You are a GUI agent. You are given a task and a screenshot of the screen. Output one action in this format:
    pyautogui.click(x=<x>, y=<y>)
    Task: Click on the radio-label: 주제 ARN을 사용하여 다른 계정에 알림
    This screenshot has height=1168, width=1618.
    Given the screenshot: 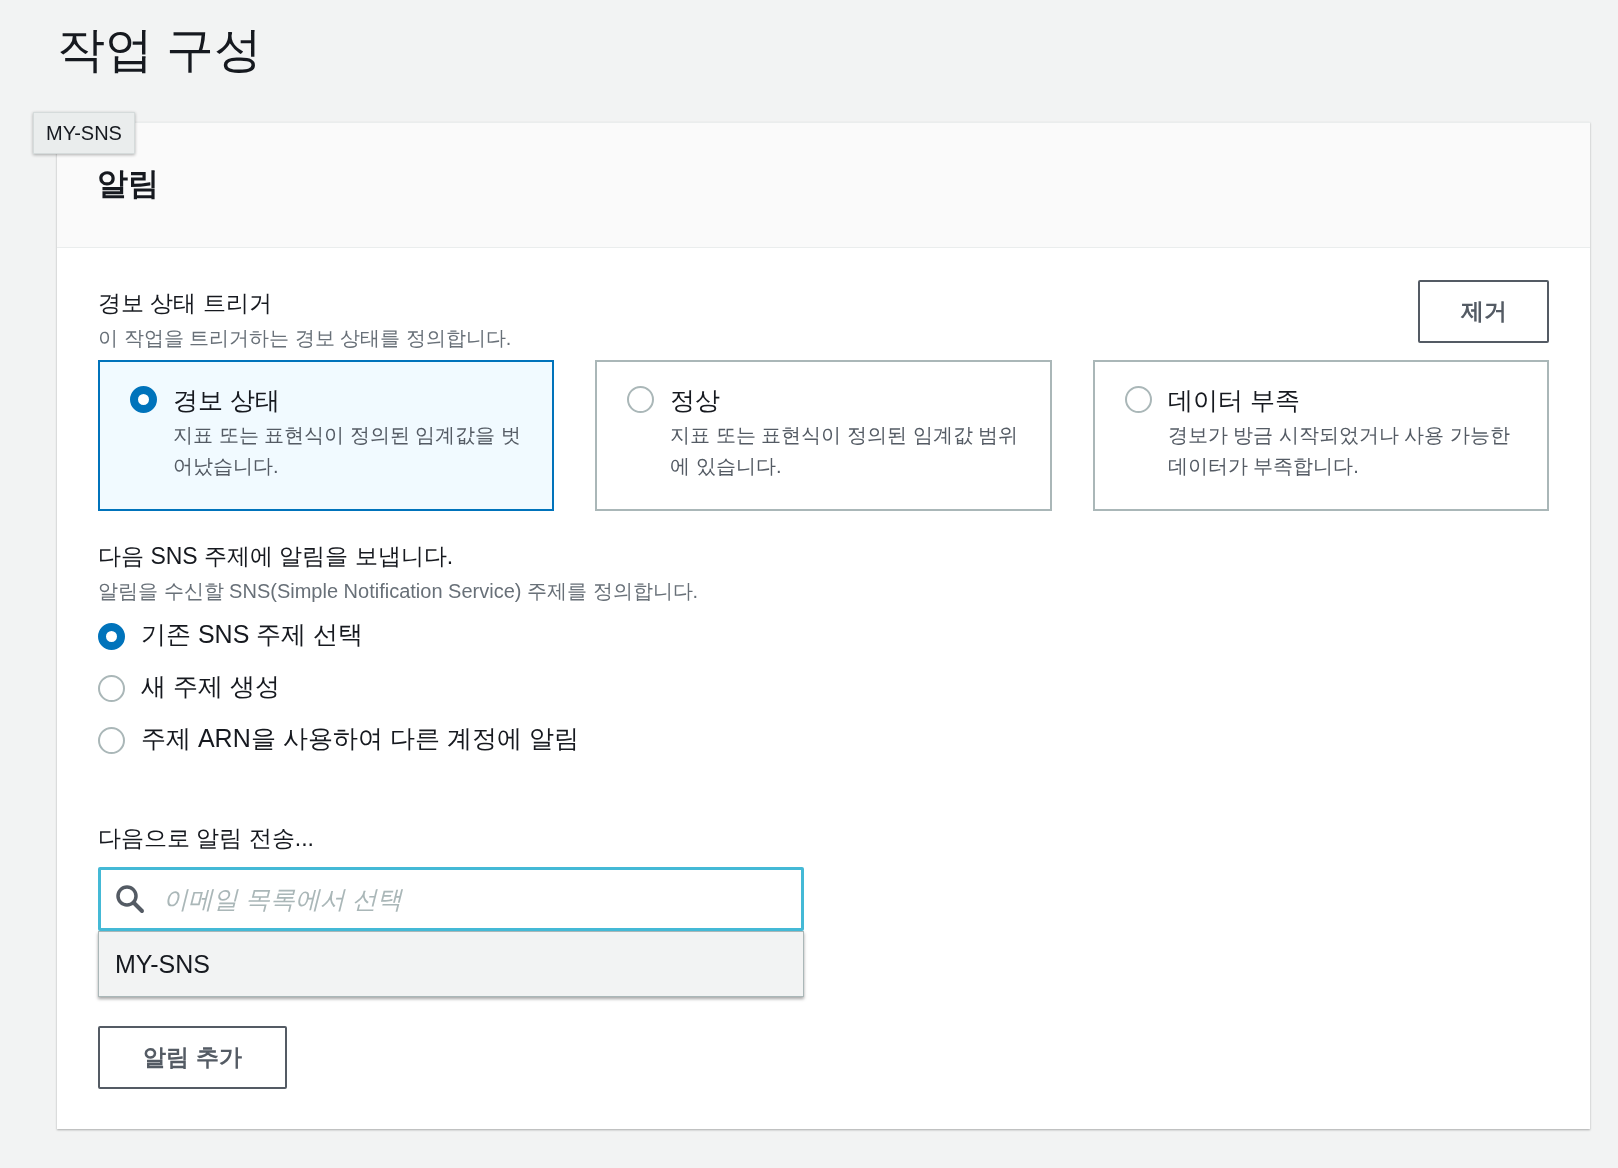 What is the action you would take?
    pyautogui.click(x=360, y=739)
    